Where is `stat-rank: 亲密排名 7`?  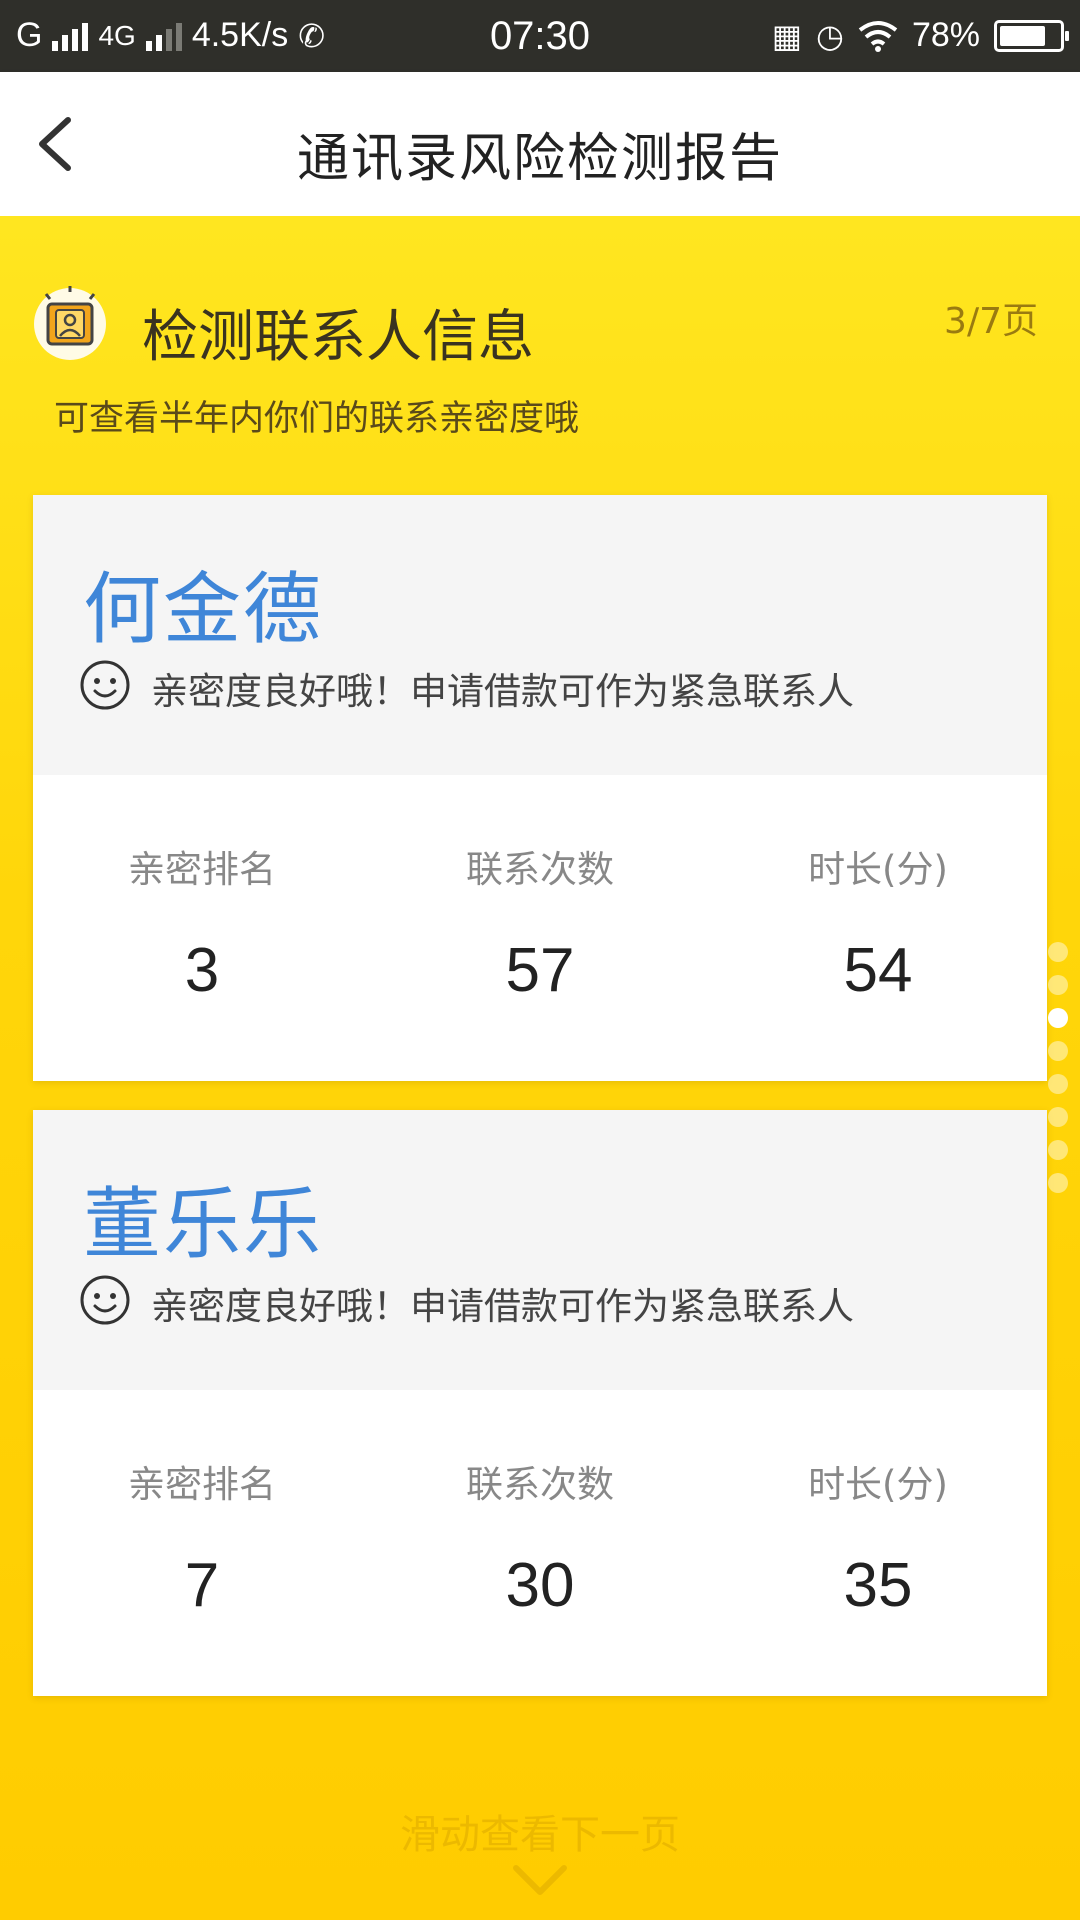 stat-rank: 亲密排名 7 is located at coordinates (202, 1543).